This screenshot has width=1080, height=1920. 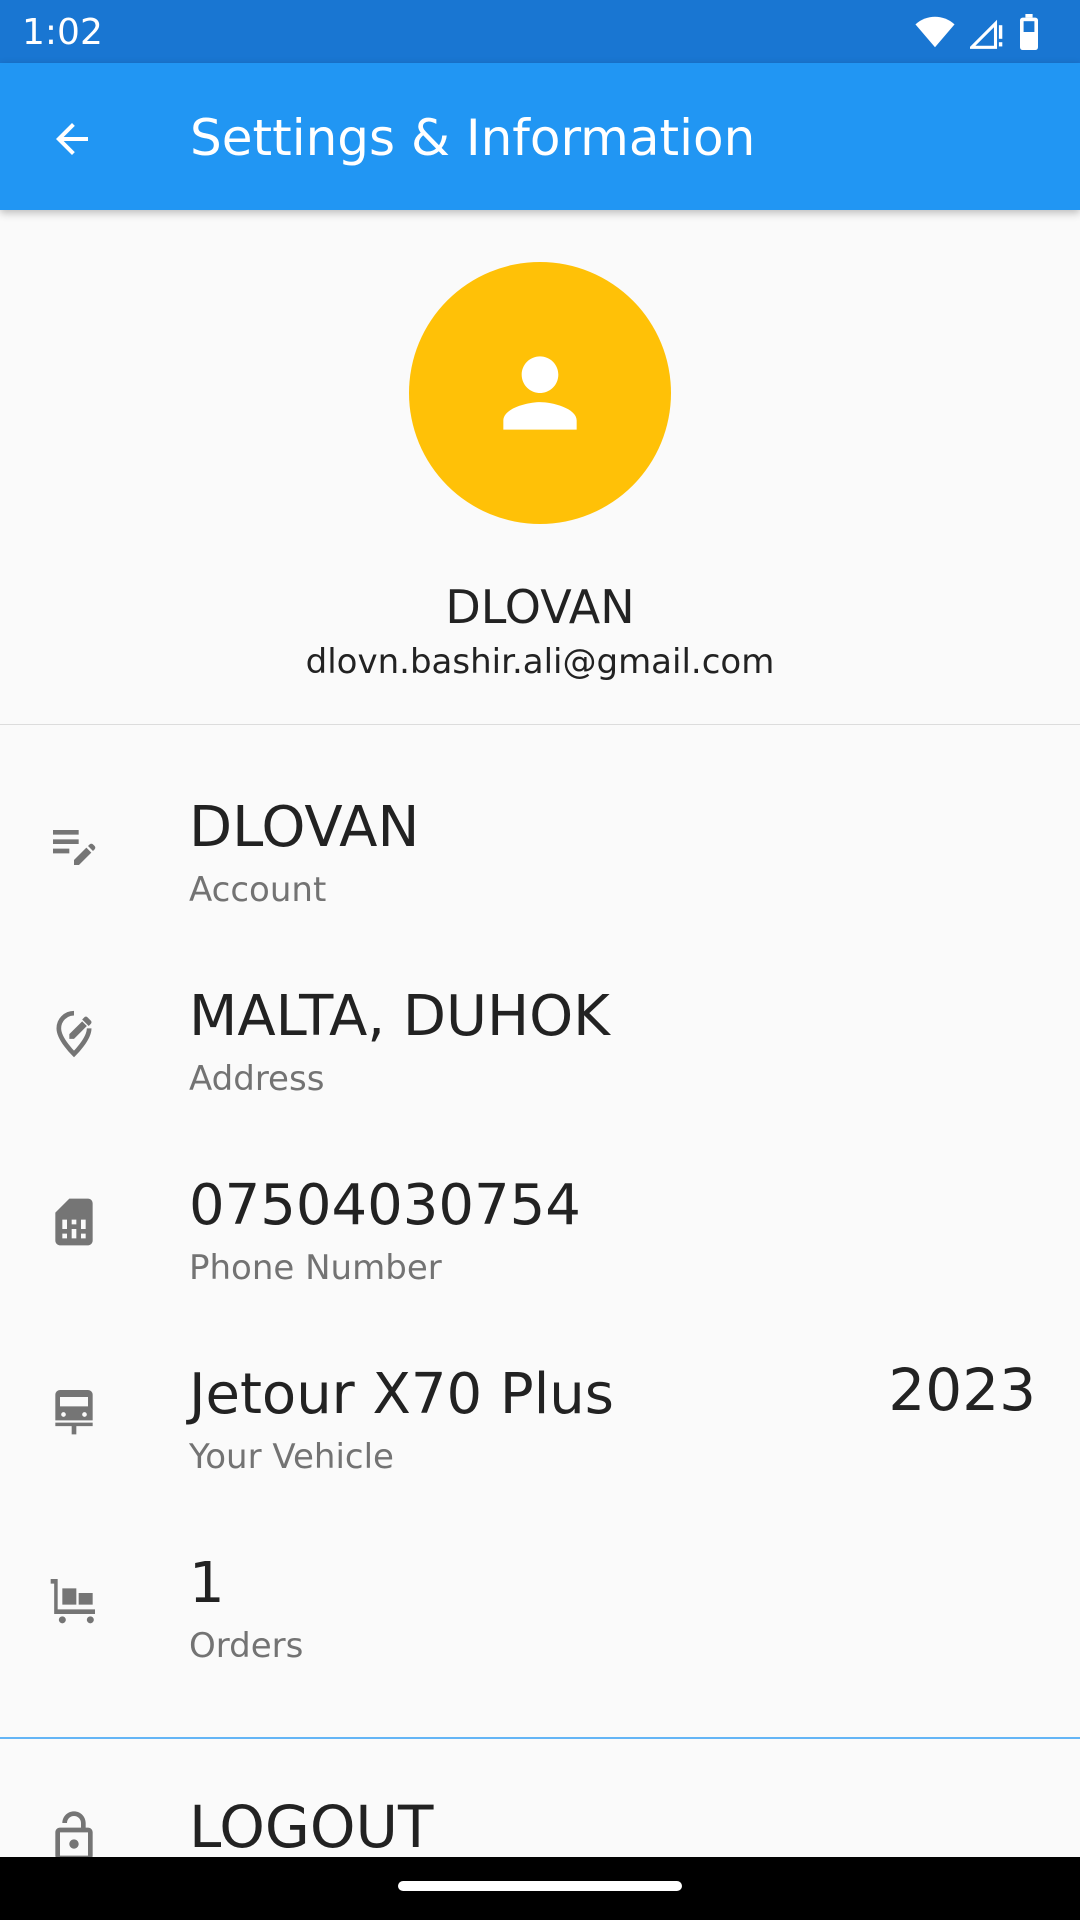 What do you see at coordinates (540, 31) in the screenshot?
I see `status-bar: 1:02` at bounding box center [540, 31].